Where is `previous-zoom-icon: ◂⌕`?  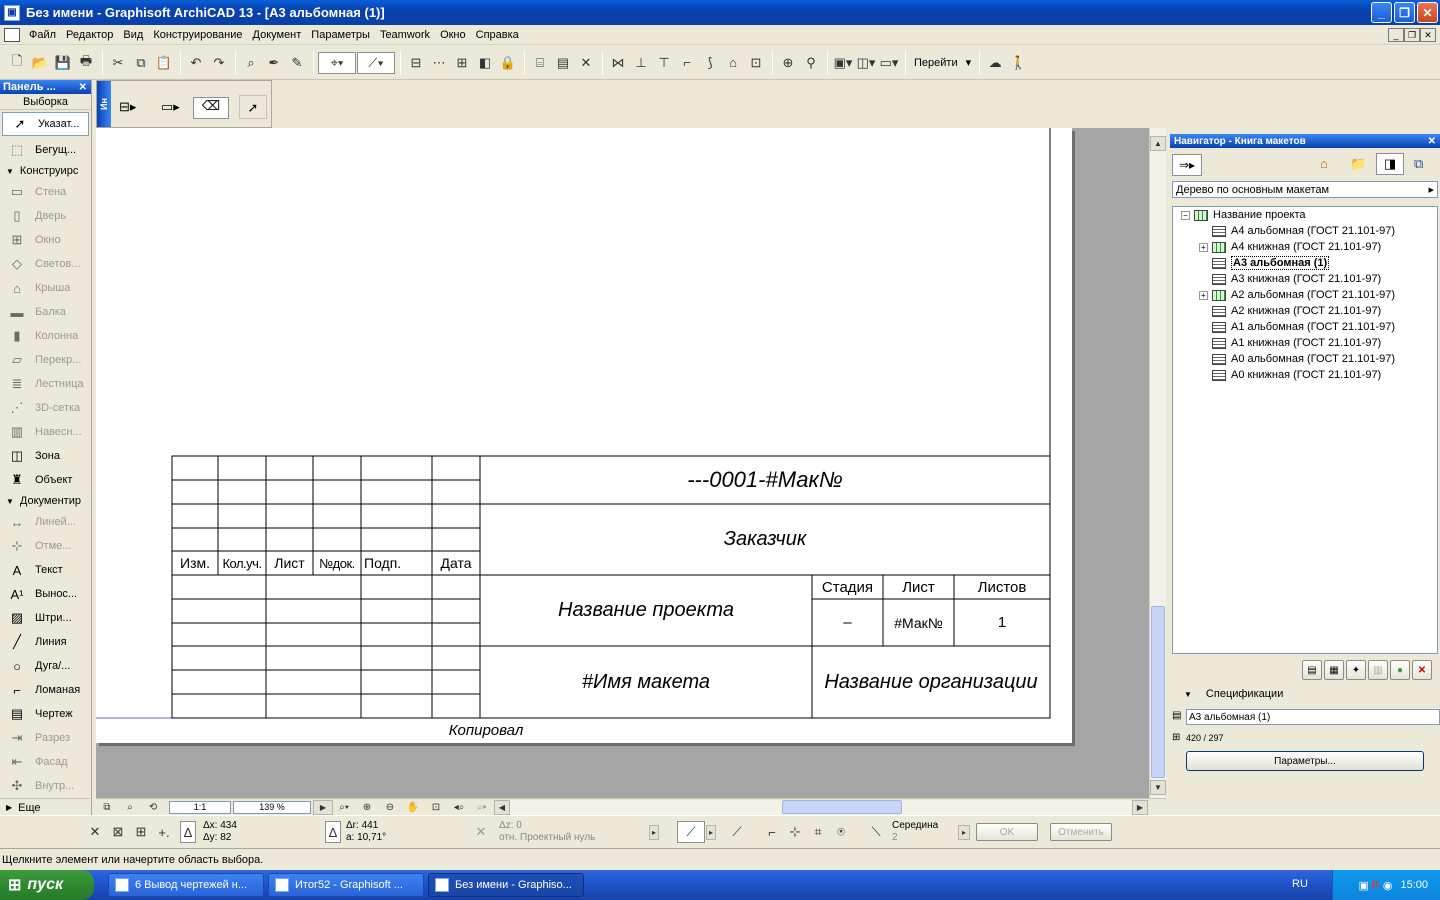
previous-zoom-icon: ◂⌕ is located at coordinates (459, 807).